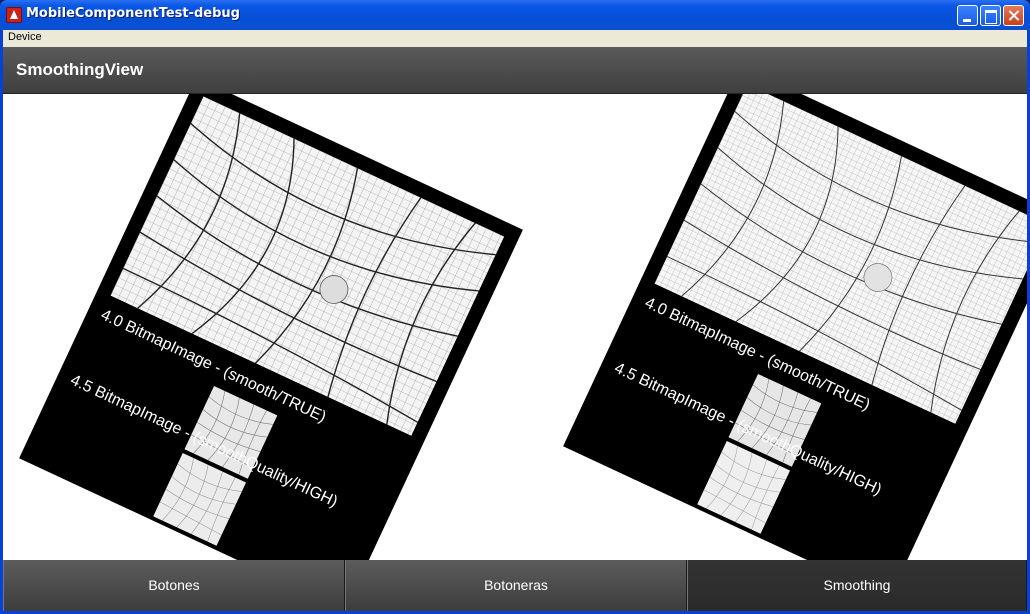 The image size is (1030, 614). Describe the element at coordinates (80, 69) in the screenshot. I see `view-title: SmoothingView` at that location.